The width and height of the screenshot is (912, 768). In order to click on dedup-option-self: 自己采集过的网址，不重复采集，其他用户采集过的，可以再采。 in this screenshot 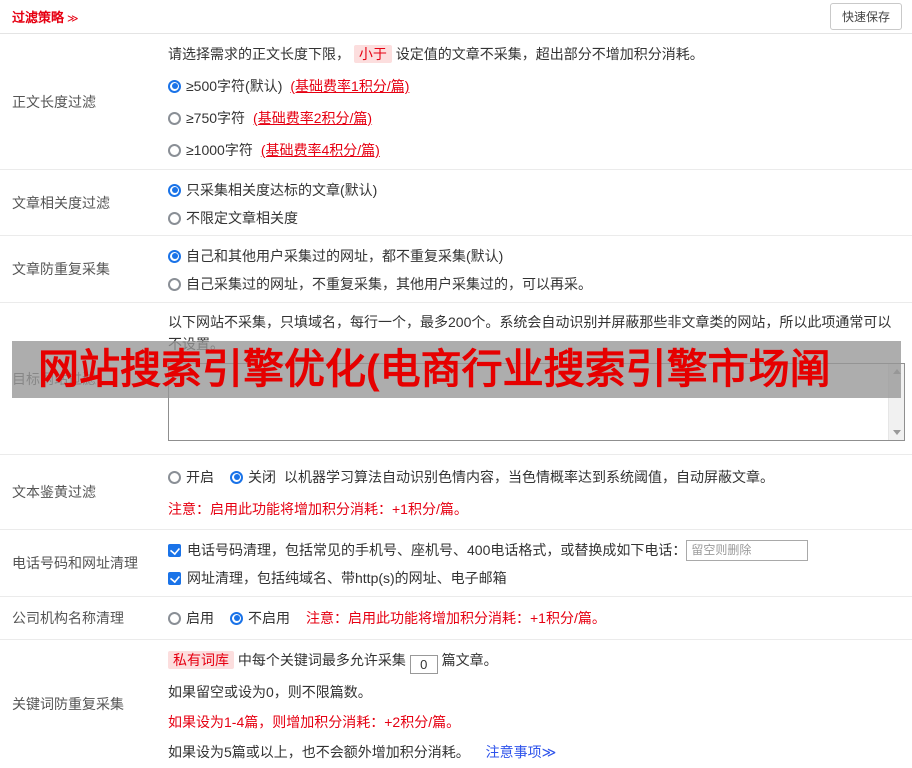, I will do `click(536, 284)`.